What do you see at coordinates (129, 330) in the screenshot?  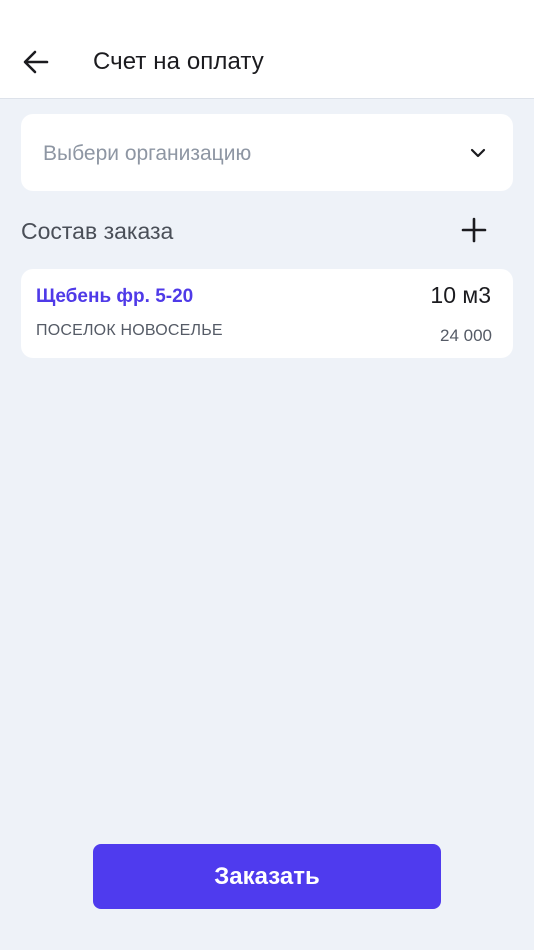 I see `item-location: ПОСЕЛОК НОВОСЕЛЬЕ` at bounding box center [129, 330].